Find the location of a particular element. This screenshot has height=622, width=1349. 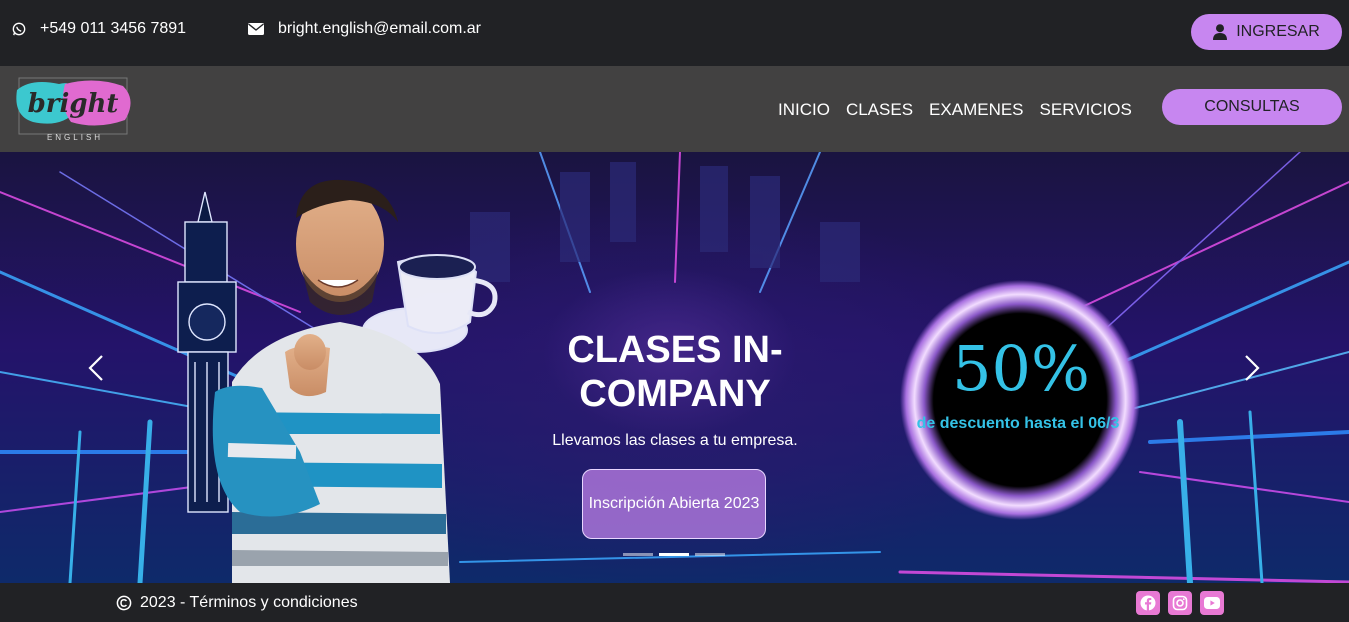

envelope-icon is located at coordinates (256, 29).